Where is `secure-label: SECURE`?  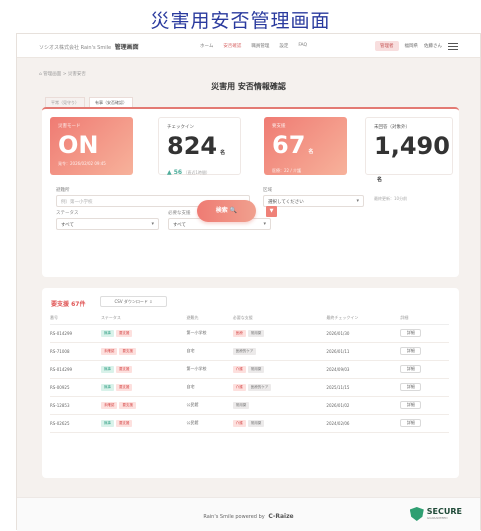 secure-label: SECURE is located at coordinates (444, 511).